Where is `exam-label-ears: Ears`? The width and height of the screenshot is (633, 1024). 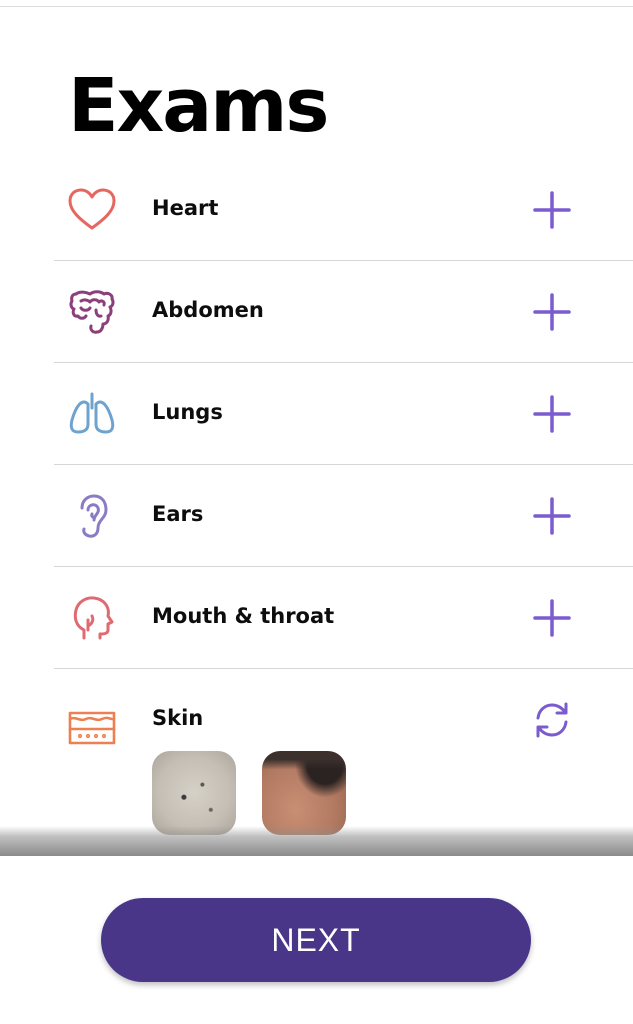 exam-label-ears: Ears is located at coordinates (178, 514).